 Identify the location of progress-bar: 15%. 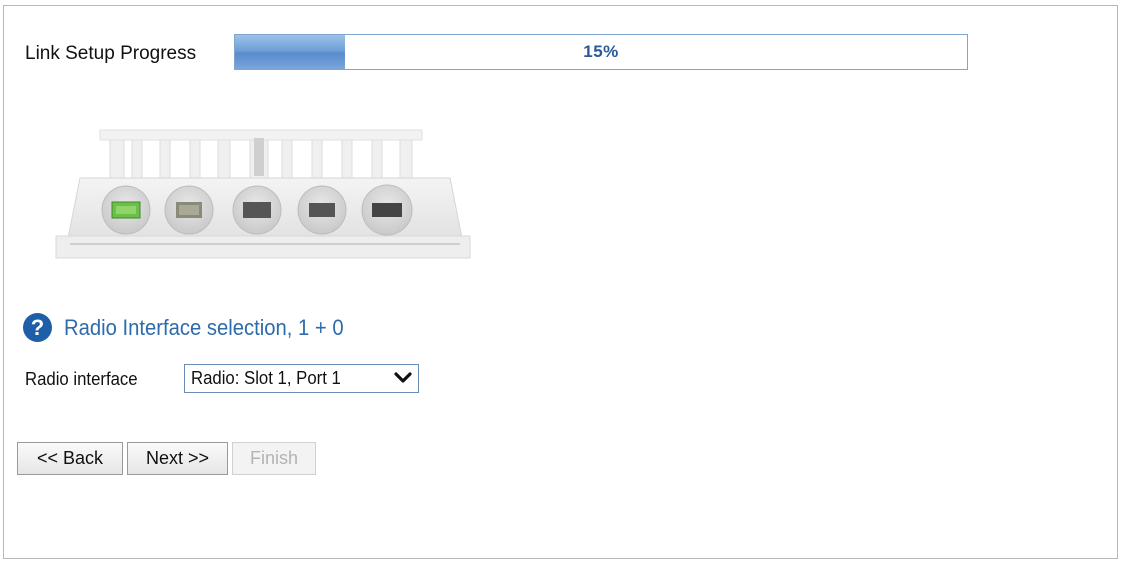
(601, 52).